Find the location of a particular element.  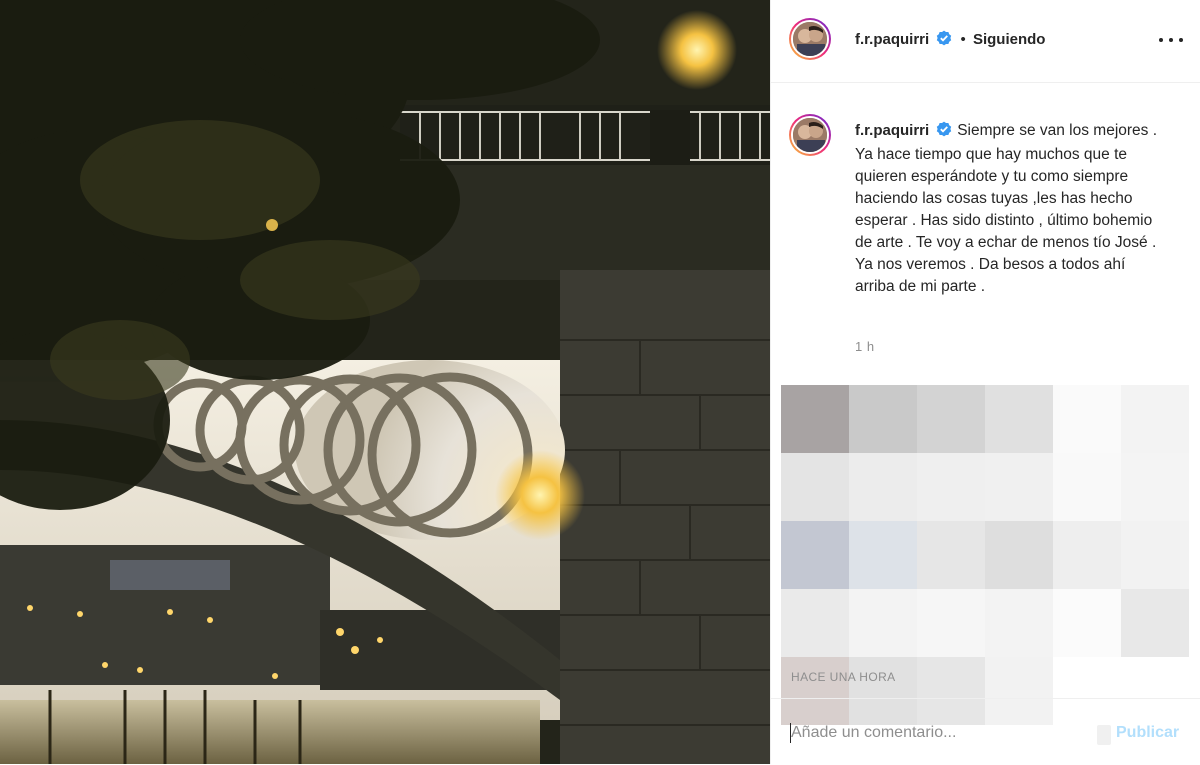

post-header: f.r.paquirri • Siguiendo is located at coordinates (985, 41).